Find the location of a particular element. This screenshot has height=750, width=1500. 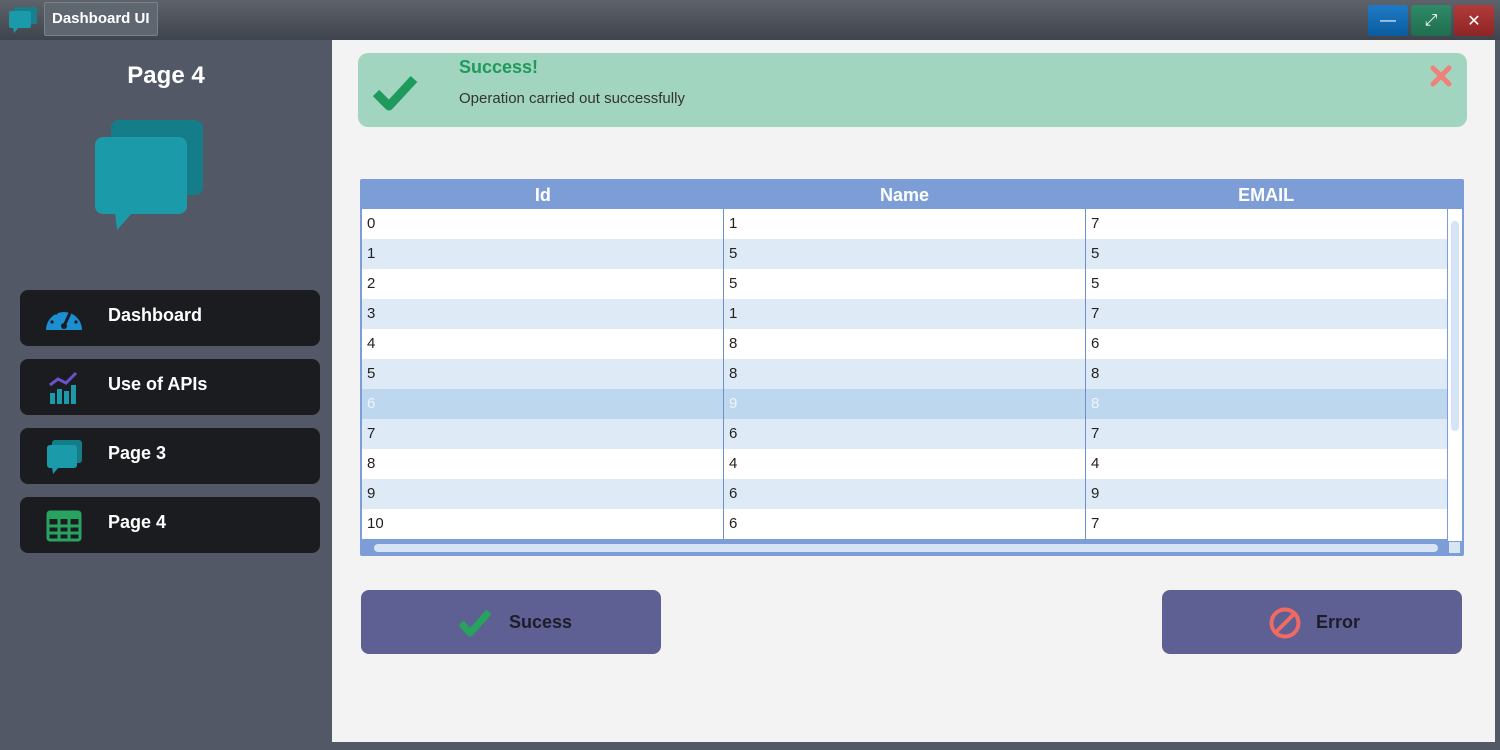

table-row: 017 is located at coordinates (904, 224).